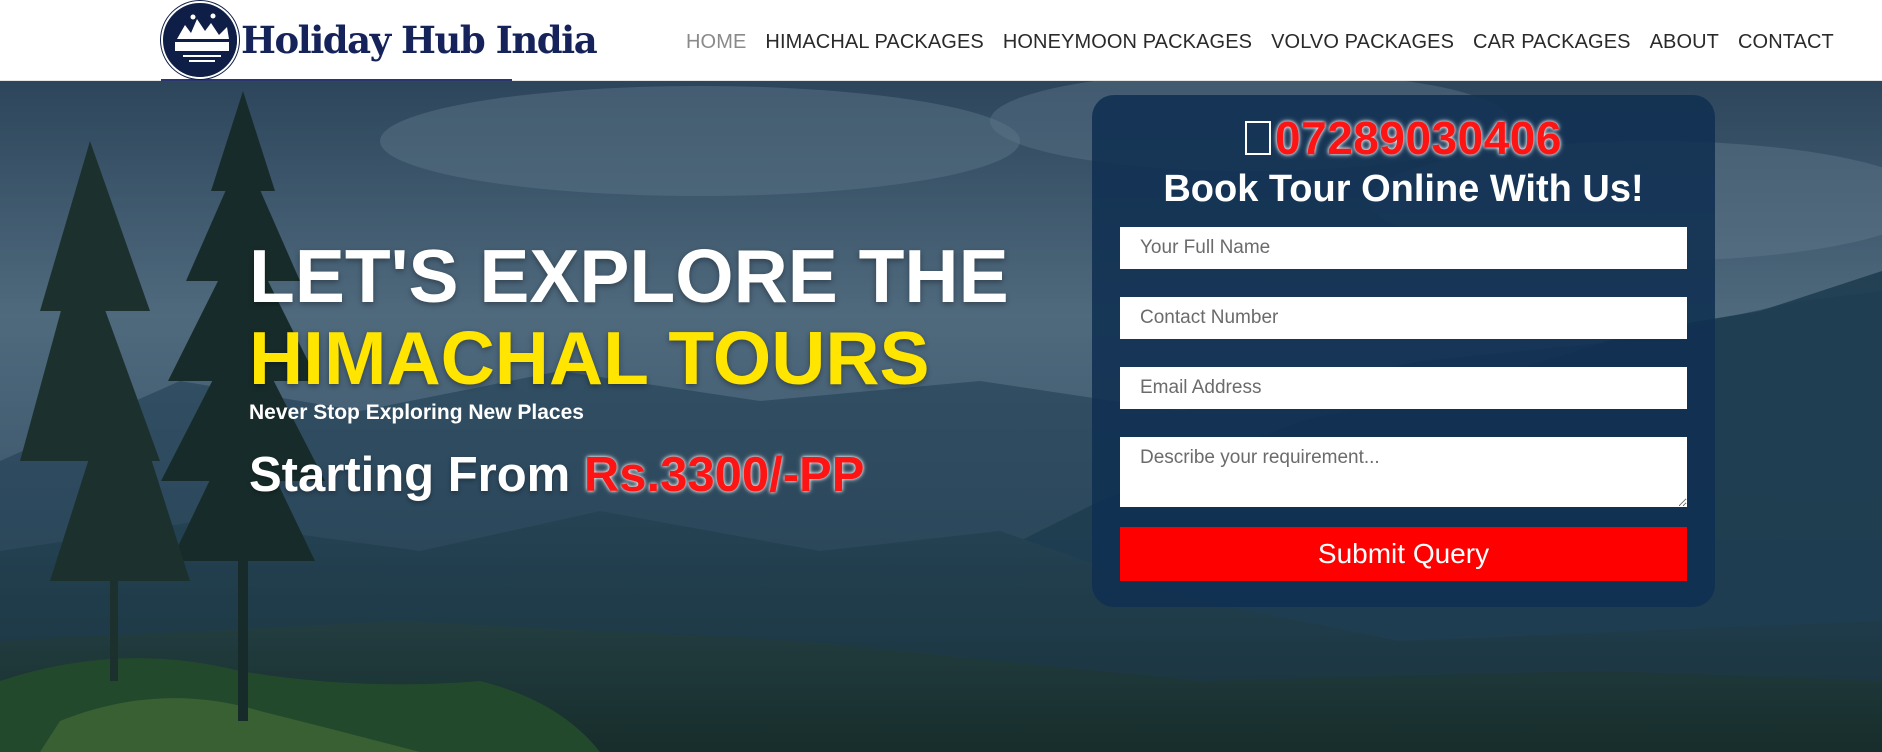  What do you see at coordinates (1127, 42) in the screenshot?
I see `nav-item-honeymoon-packages: HONEYMOON PACKAGES` at bounding box center [1127, 42].